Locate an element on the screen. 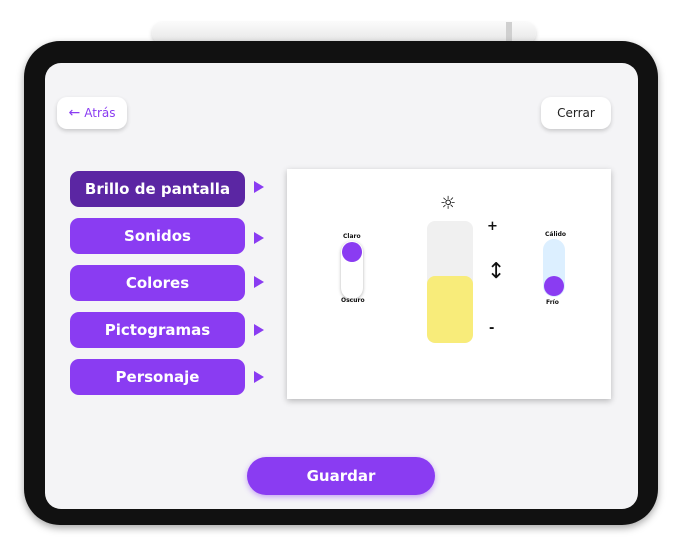 This screenshot has height=540, width=674. save-button: Guardar is located at coordinates (341, 476).